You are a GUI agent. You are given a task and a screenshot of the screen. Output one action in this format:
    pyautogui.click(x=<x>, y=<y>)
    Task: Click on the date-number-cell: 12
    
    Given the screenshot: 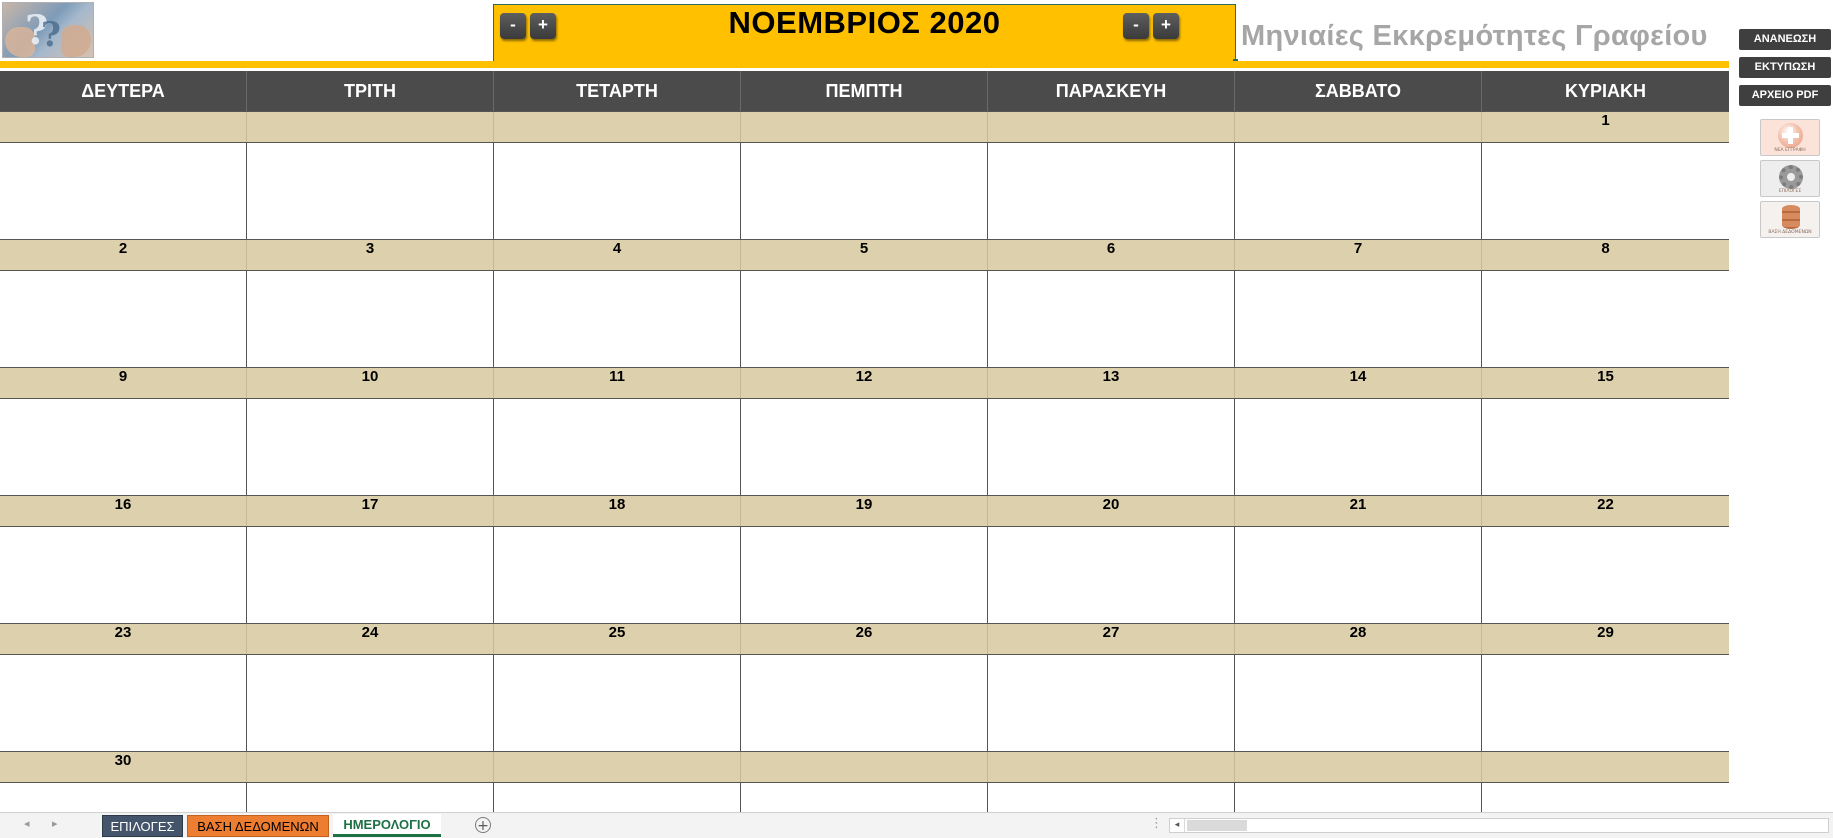 What is the action you would take?
    pyautogui.click(x=864, y=383)
    